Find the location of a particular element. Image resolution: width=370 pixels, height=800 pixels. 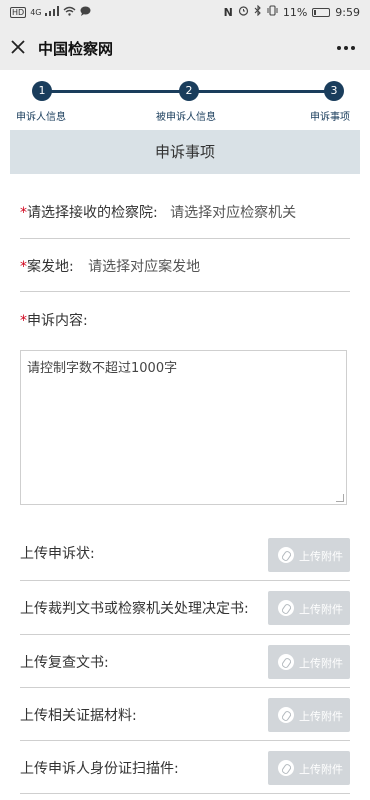

upload-review-button: 上传附件 is located at coordinates (309, 662).